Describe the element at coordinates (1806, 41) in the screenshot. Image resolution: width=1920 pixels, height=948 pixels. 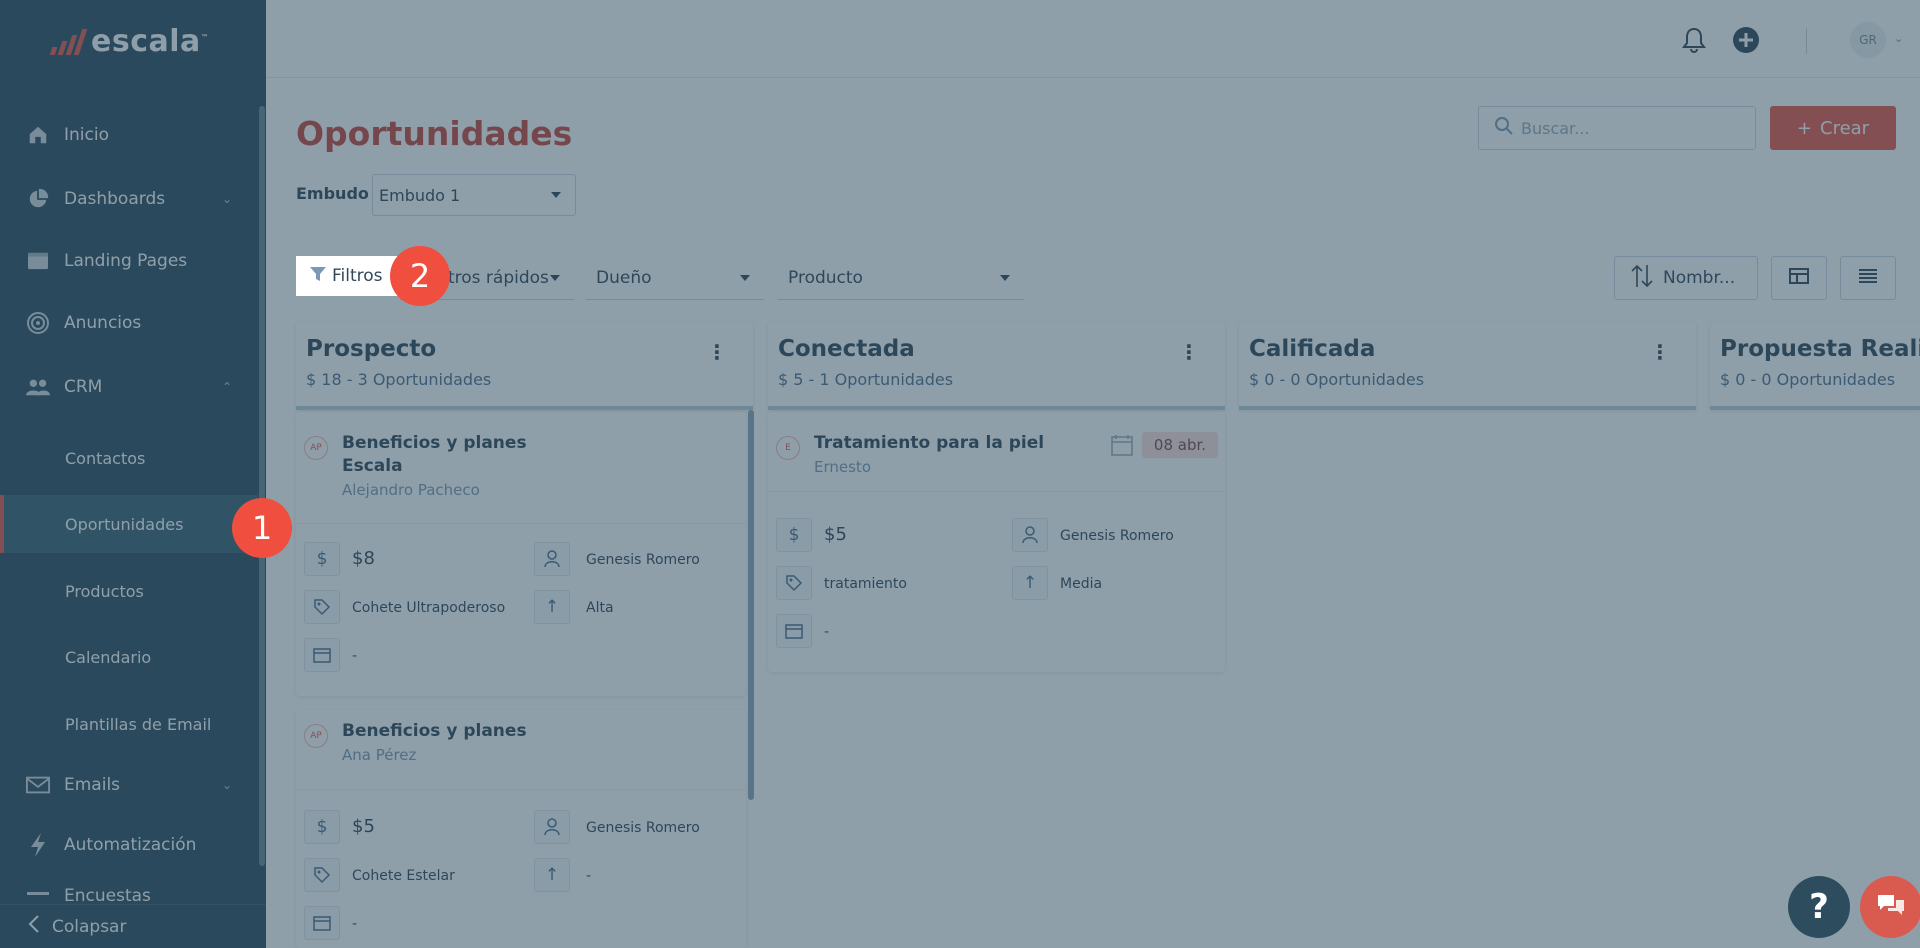
I see `header-divider` at that location.